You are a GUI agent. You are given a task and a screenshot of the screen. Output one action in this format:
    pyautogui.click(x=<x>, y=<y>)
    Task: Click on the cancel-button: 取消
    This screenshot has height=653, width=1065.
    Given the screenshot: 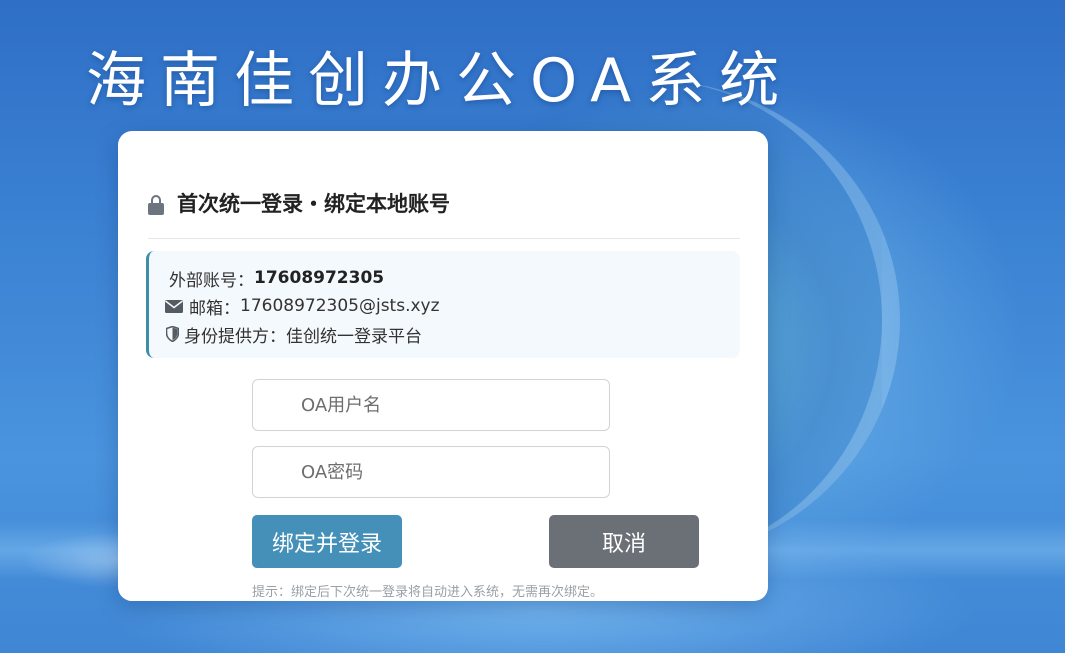 What is the action you would take?
    pyautogui.click(x=624, y=541)
    